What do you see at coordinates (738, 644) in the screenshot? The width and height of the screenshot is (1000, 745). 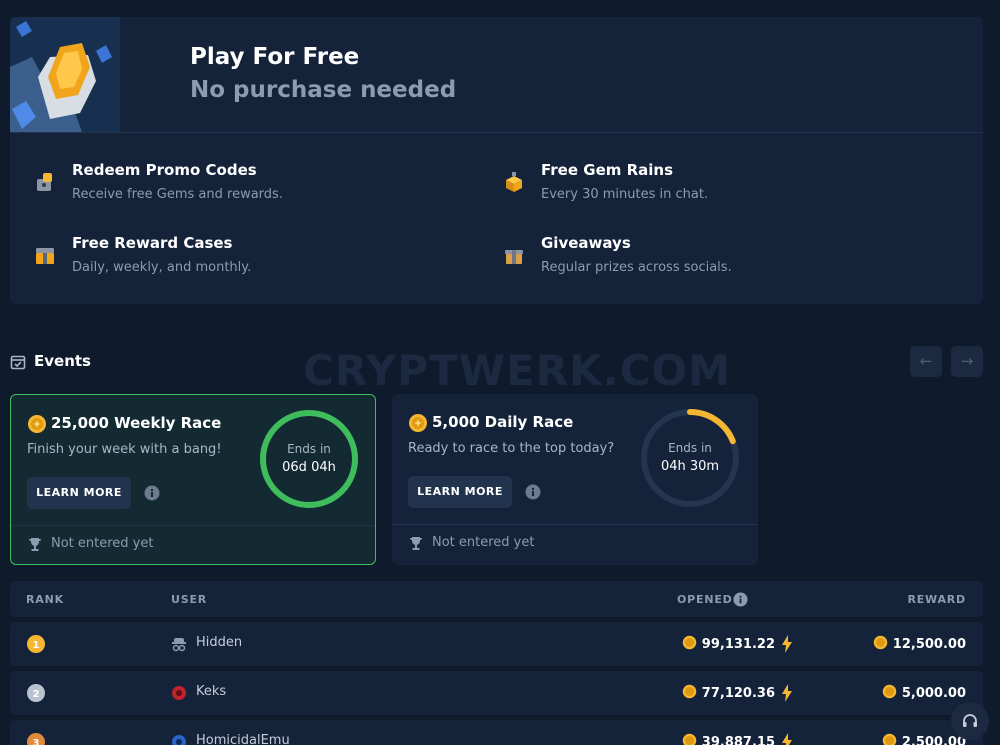 I see `opened-value: 99,131.22` at bounding box center [738, 644].